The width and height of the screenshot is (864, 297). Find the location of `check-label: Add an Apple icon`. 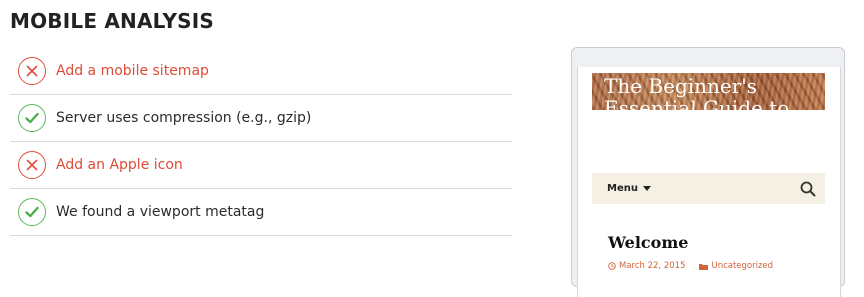

check-label: Add an Apple icon is located at coordinates (119, 165).